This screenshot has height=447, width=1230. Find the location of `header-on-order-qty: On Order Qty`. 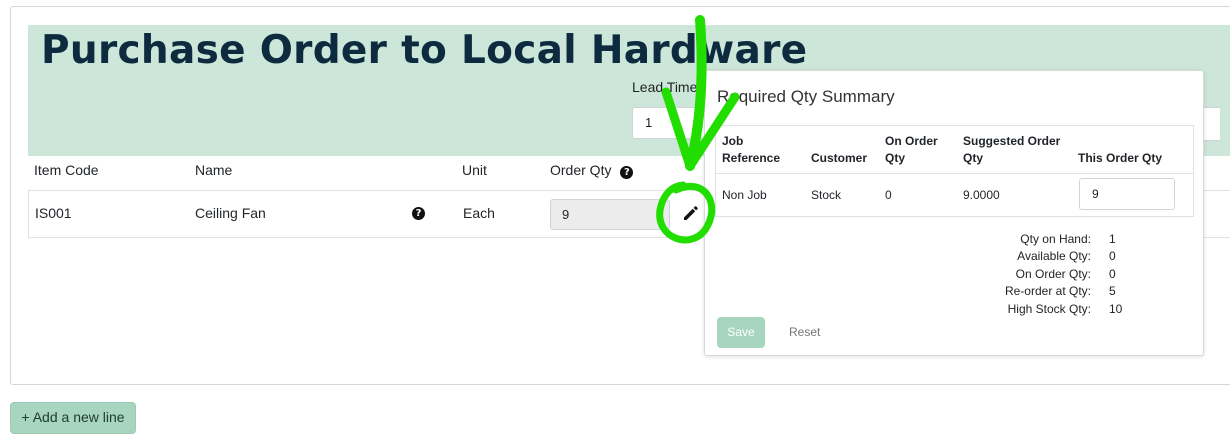

header-on-order-qty: On Order Qty is located at coordinates (911, 149).